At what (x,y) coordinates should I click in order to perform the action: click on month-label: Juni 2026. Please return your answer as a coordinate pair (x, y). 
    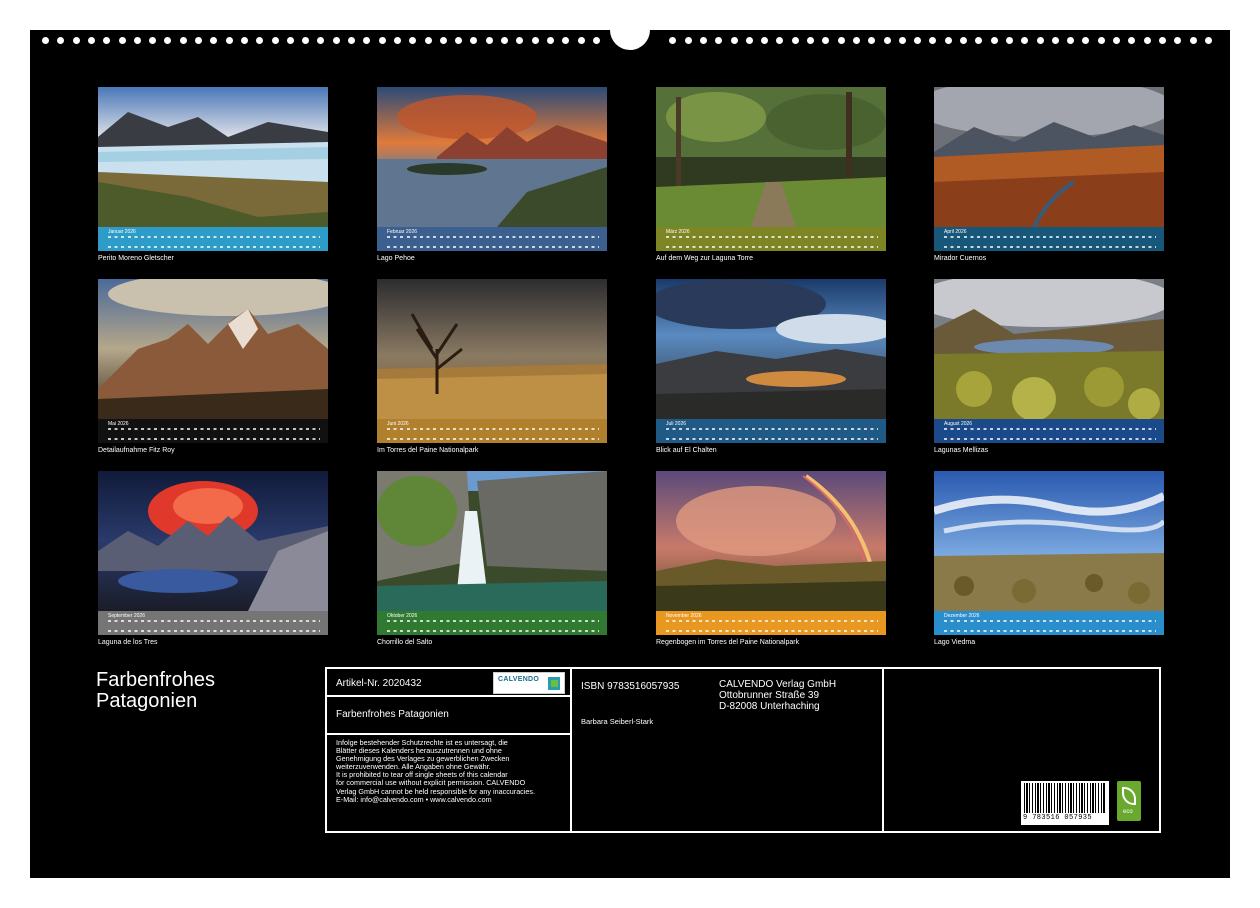
    Looking at the image, I should click on (398, 424).